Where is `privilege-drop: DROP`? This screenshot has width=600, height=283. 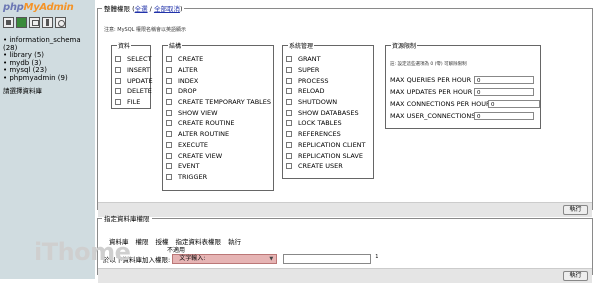 privilege-drop: DROP is located at coordinates (218, 91).